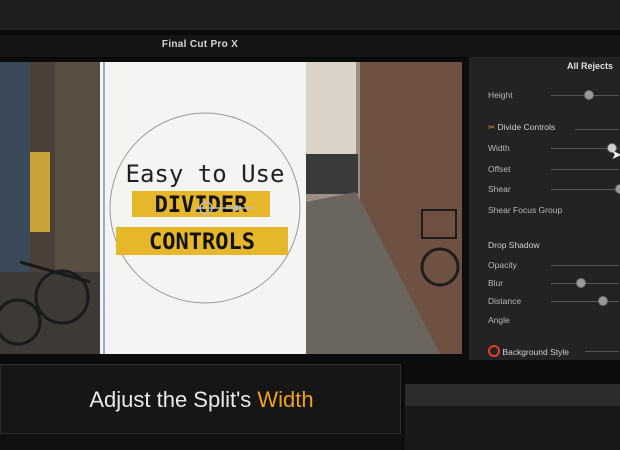 The width and height of the screenshot is (620, 450). I want to click on bottom-strip, so click(202, 442).